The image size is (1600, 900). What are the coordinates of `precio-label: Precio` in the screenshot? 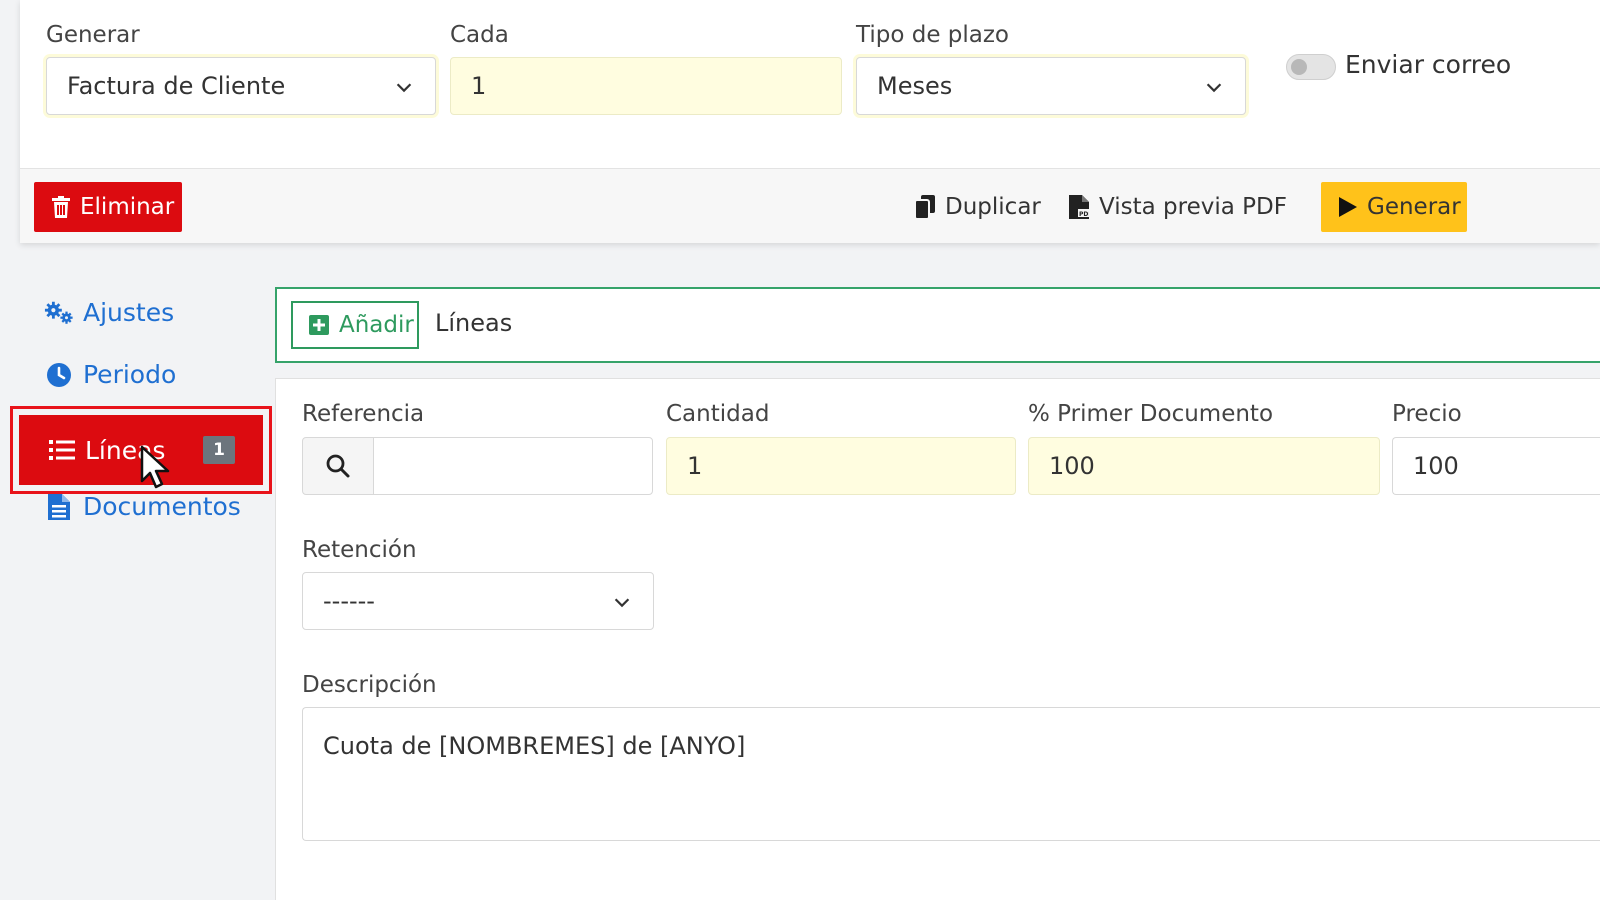 It's located at (1427, 414).